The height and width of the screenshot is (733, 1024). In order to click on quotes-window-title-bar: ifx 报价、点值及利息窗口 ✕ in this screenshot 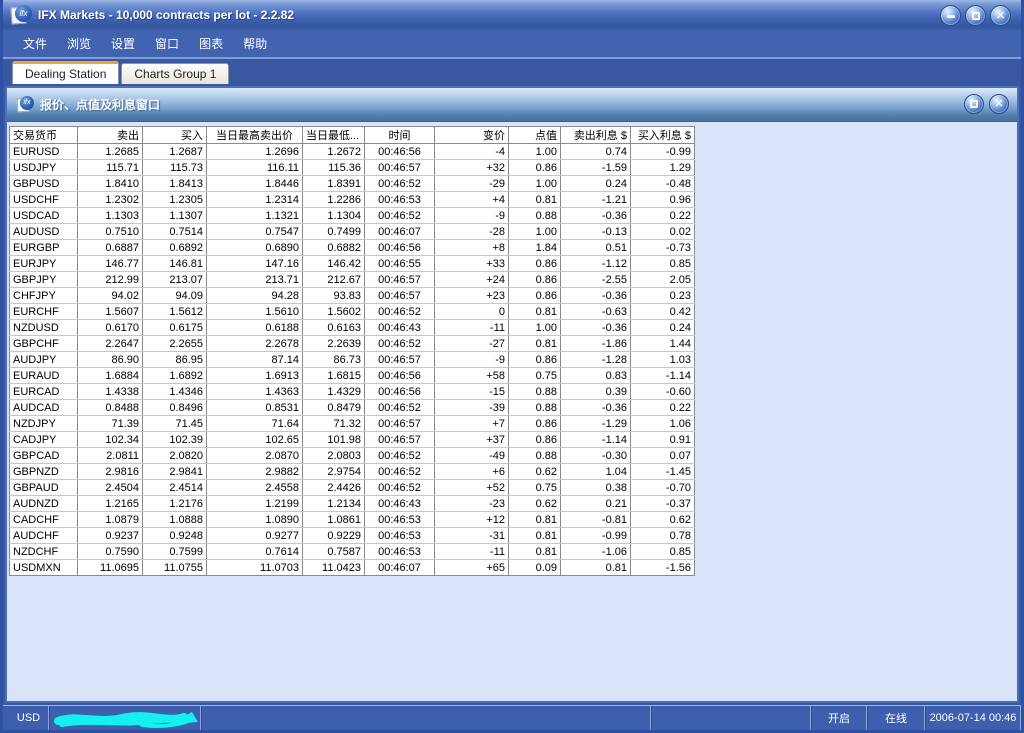, I will do `click(512, 105)`.